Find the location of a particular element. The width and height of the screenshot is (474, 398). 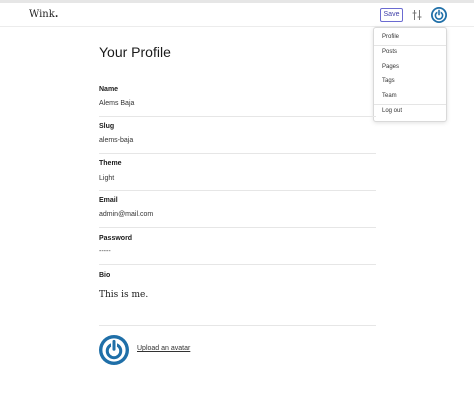

password-field: ----- is located at coordinates (105, 251).